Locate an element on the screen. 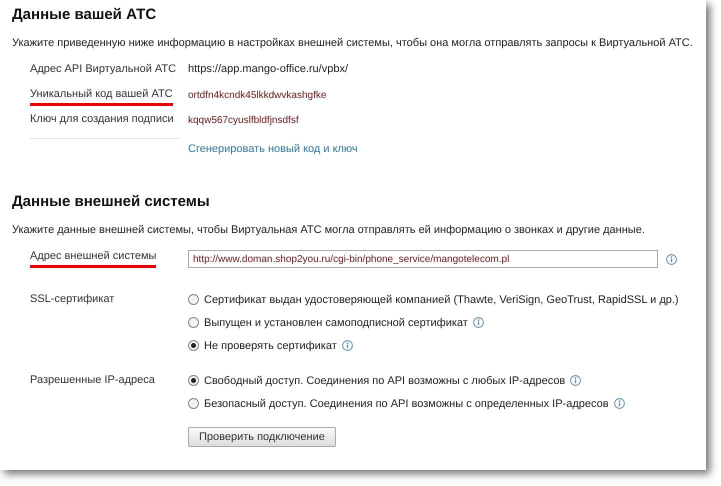  field-label: SSL-сертификат is located at coordinates (72, 299).